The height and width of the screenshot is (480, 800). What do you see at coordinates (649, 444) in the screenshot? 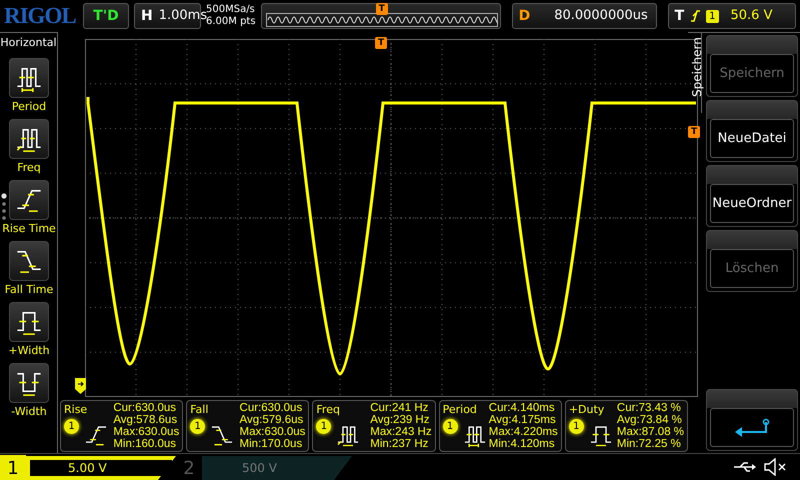
I see `measurement-value: Min:72.25 %` at bounding box center [649, 444].